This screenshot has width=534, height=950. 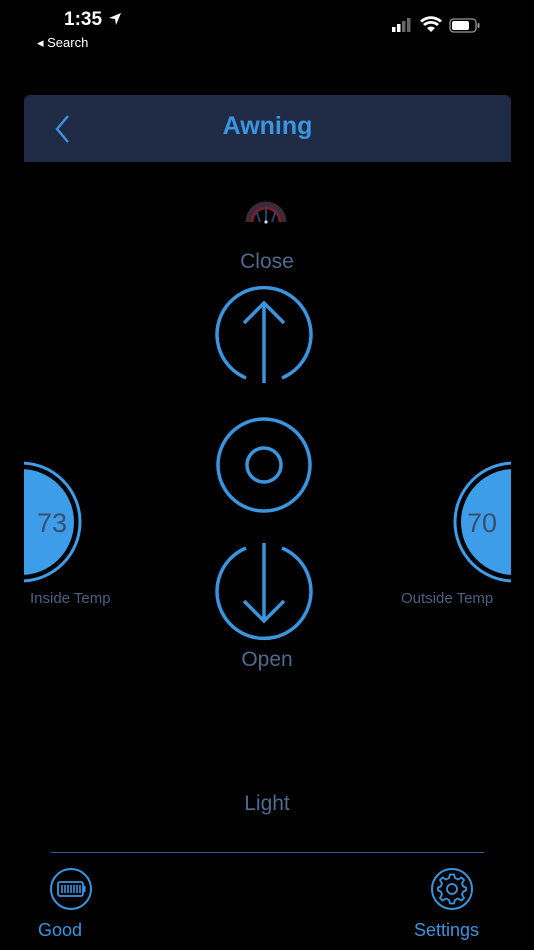 I want to click on header-bar: Awning, so click(x=267, y=128).